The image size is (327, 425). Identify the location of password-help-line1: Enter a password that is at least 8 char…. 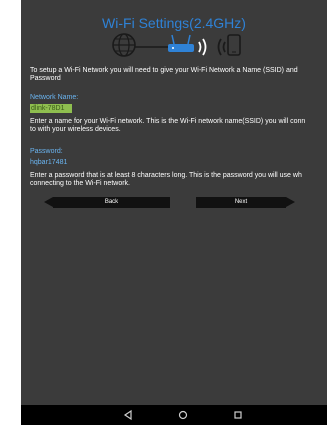
(166, 175).